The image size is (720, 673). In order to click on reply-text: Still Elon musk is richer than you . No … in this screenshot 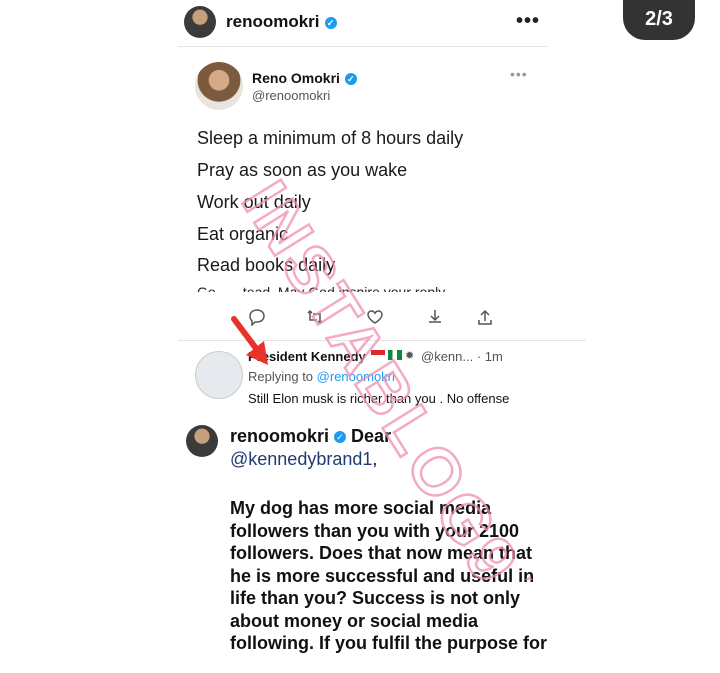, I will do `click(379, 398)`.